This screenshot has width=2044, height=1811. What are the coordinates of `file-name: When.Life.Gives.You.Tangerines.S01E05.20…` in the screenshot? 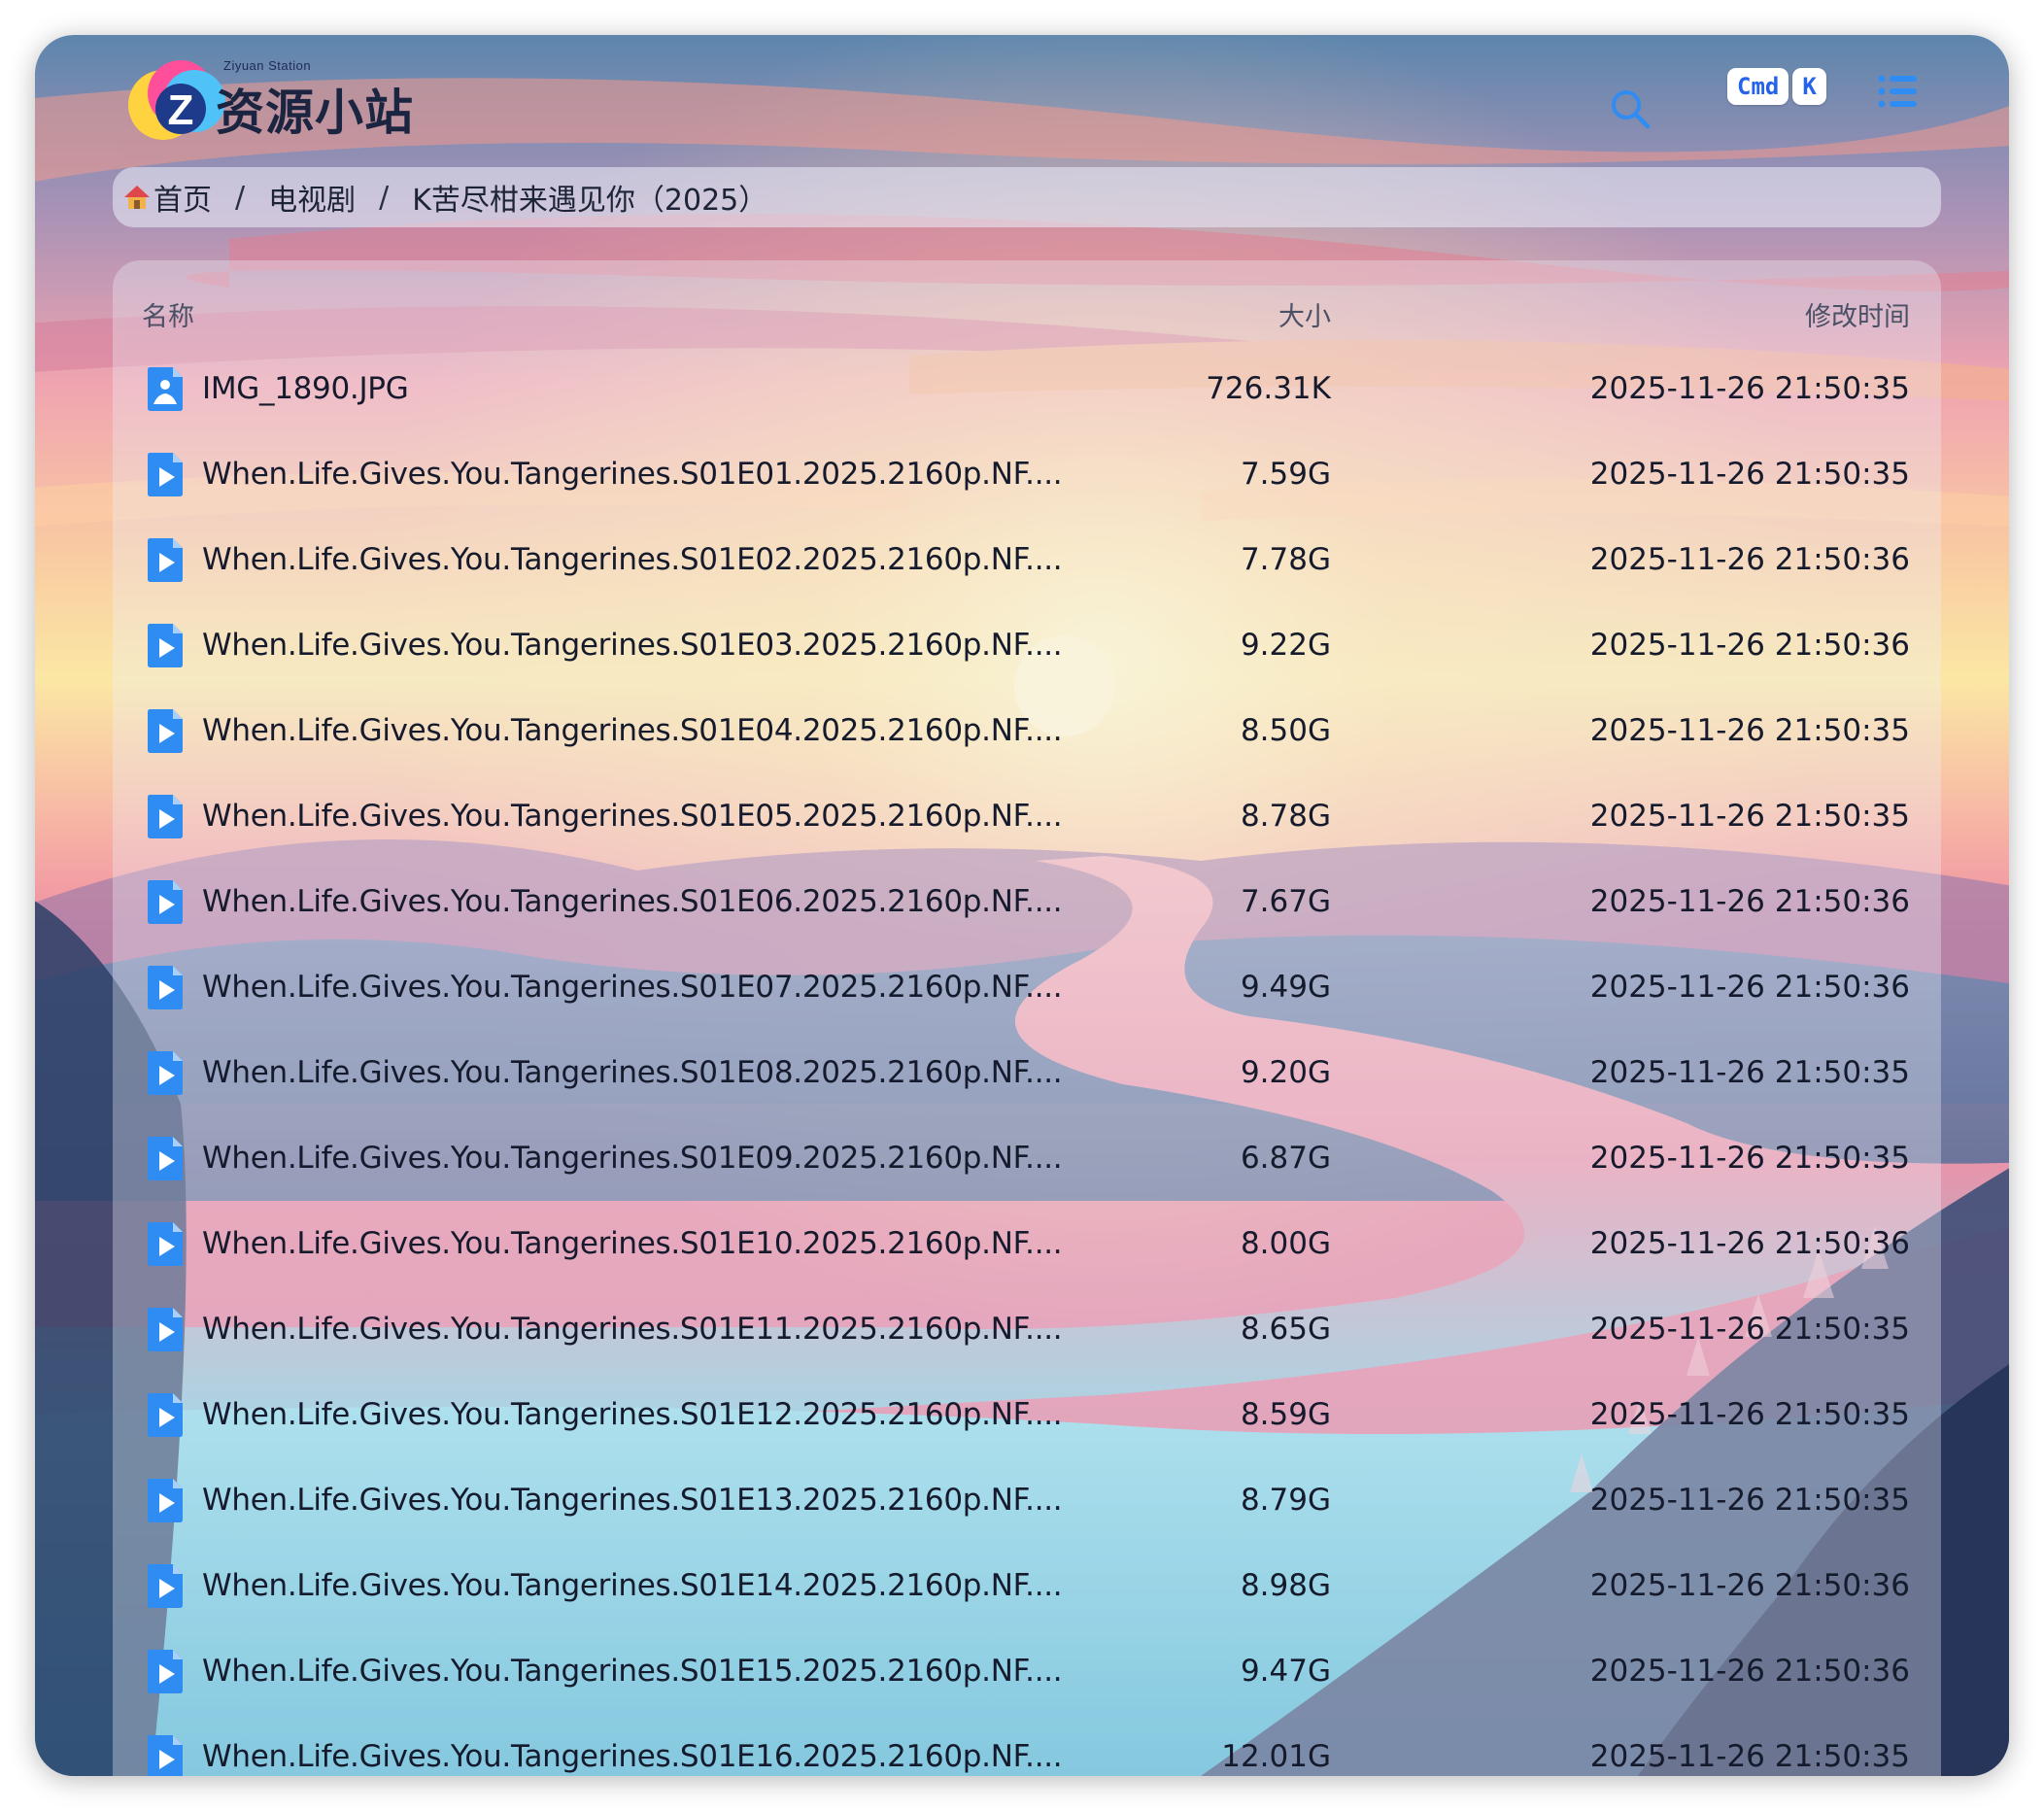 It's located at (633, 816).